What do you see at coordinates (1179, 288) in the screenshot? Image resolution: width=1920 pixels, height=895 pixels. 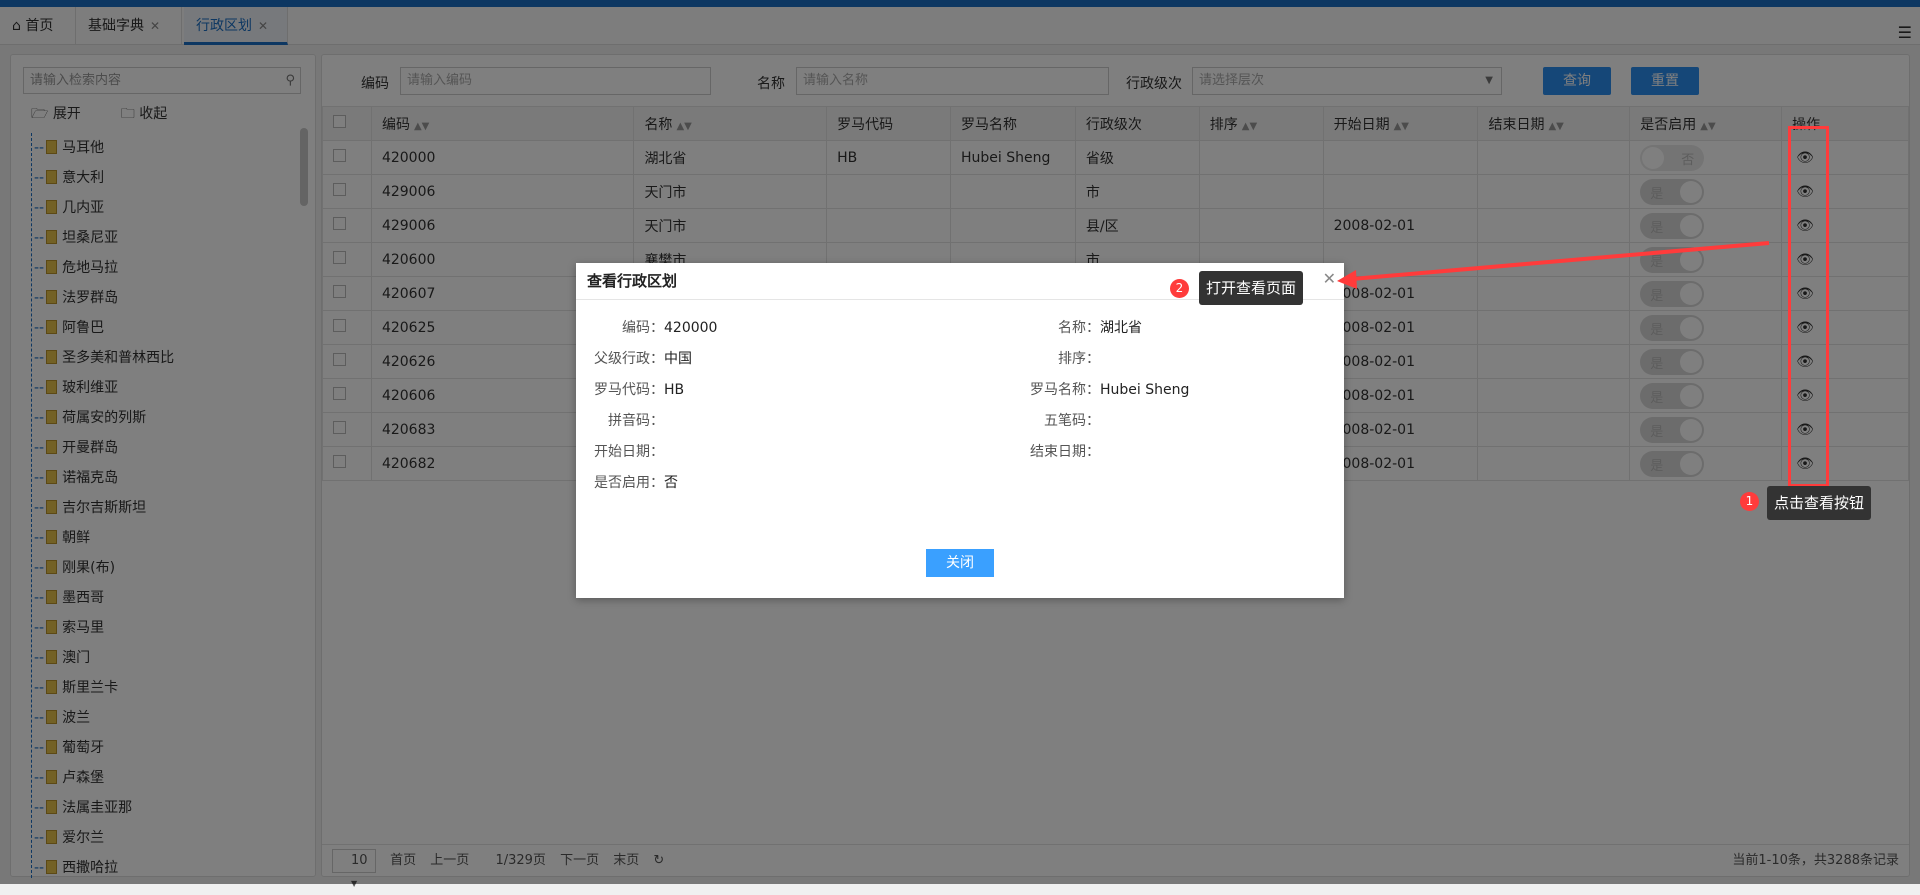 I see `annotation-badge: 2` at bounding box center [1179, 288].